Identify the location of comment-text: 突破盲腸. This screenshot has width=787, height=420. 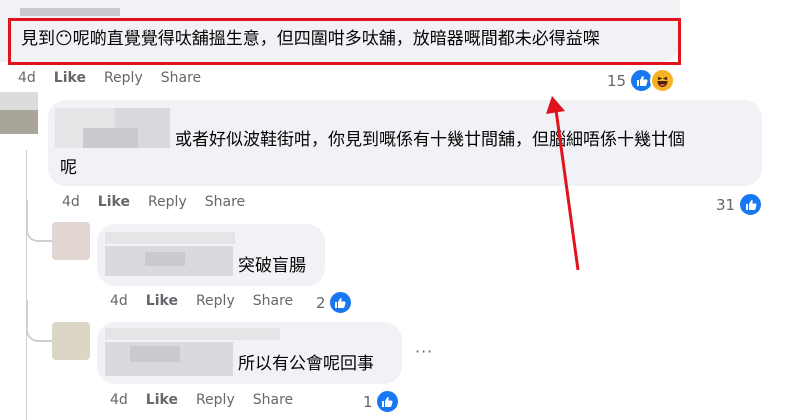
(272, 266).